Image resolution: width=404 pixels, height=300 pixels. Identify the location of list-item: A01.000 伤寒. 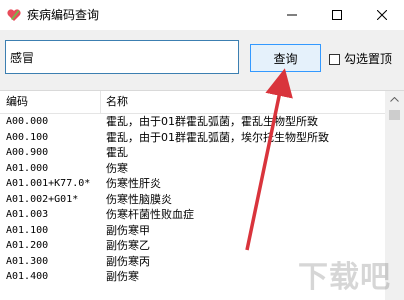
(192, 169).